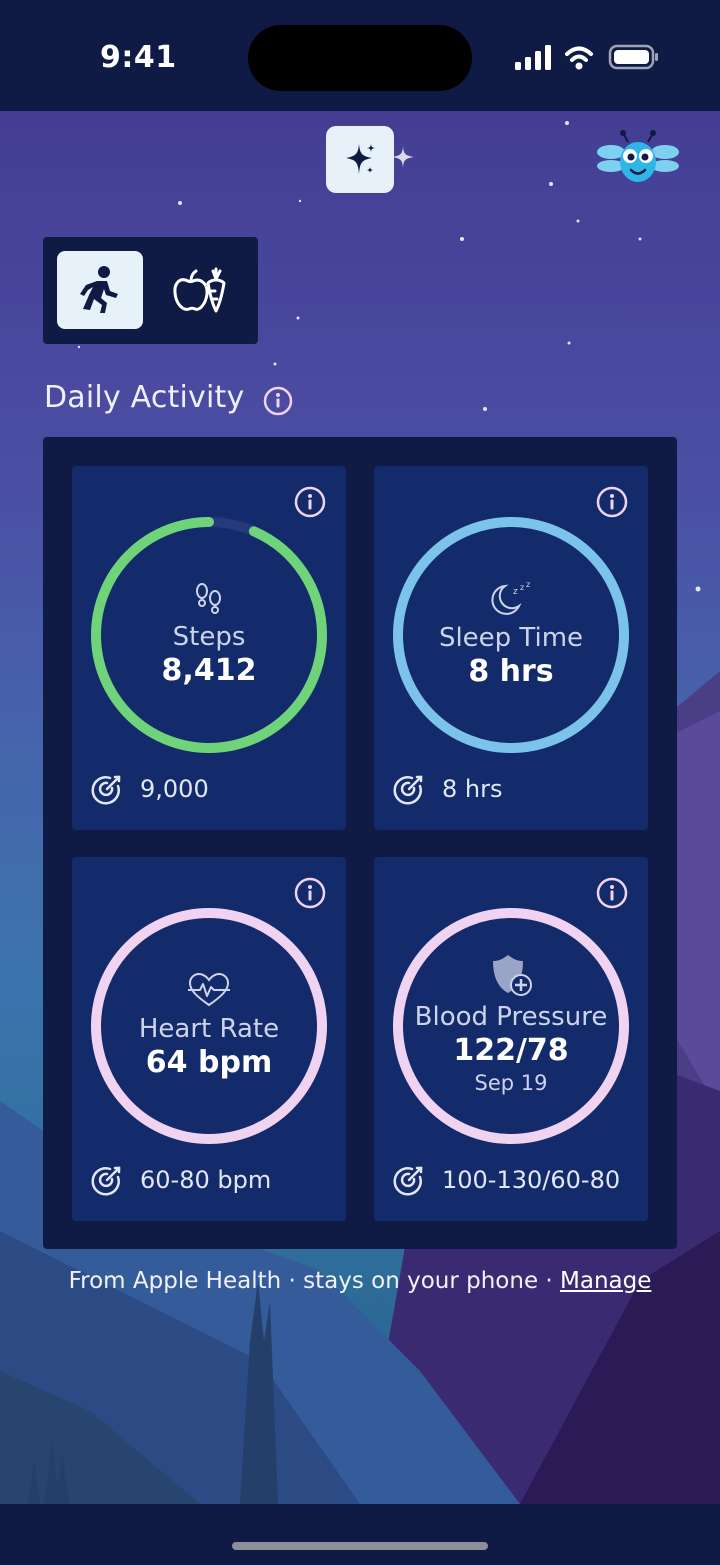 The width and height of the screenshot is (720, 1565). I want to click on blood-pressure-goal: 100-130/60-80, so click(506, 1180).